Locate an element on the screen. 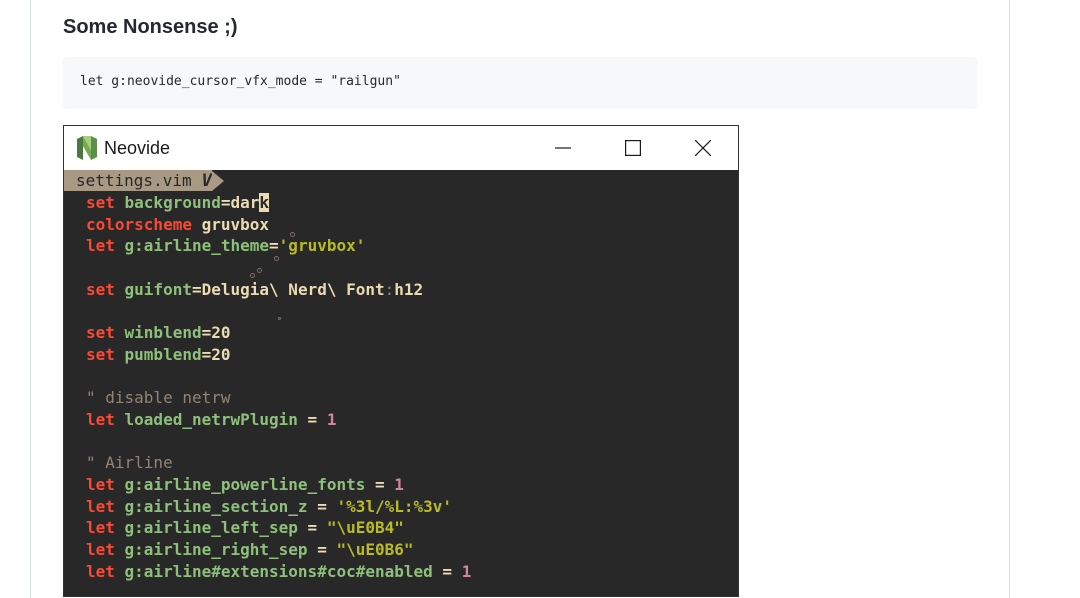 This screenshot has height=598, width=1080. tab-filename: settings.vim is located at coordinates (134, 180).